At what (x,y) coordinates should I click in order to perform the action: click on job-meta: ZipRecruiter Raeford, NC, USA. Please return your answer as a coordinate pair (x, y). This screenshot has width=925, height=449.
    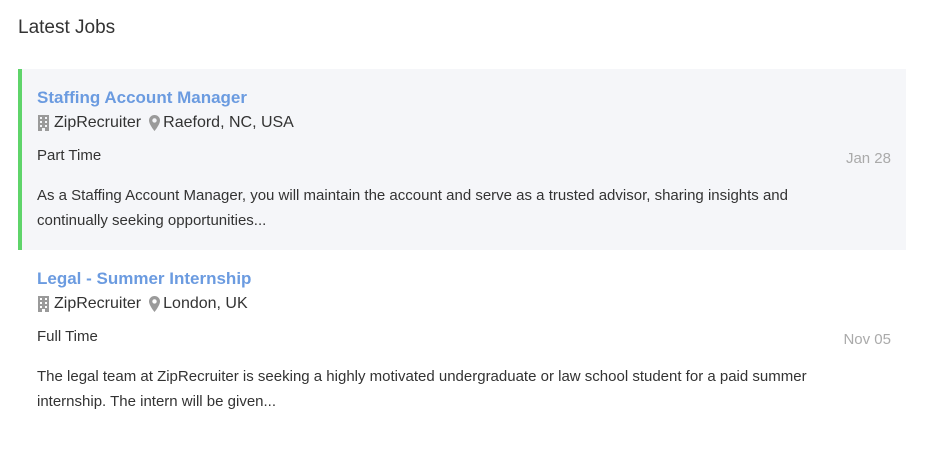
    Looking at the image, I should click on (426, 123).